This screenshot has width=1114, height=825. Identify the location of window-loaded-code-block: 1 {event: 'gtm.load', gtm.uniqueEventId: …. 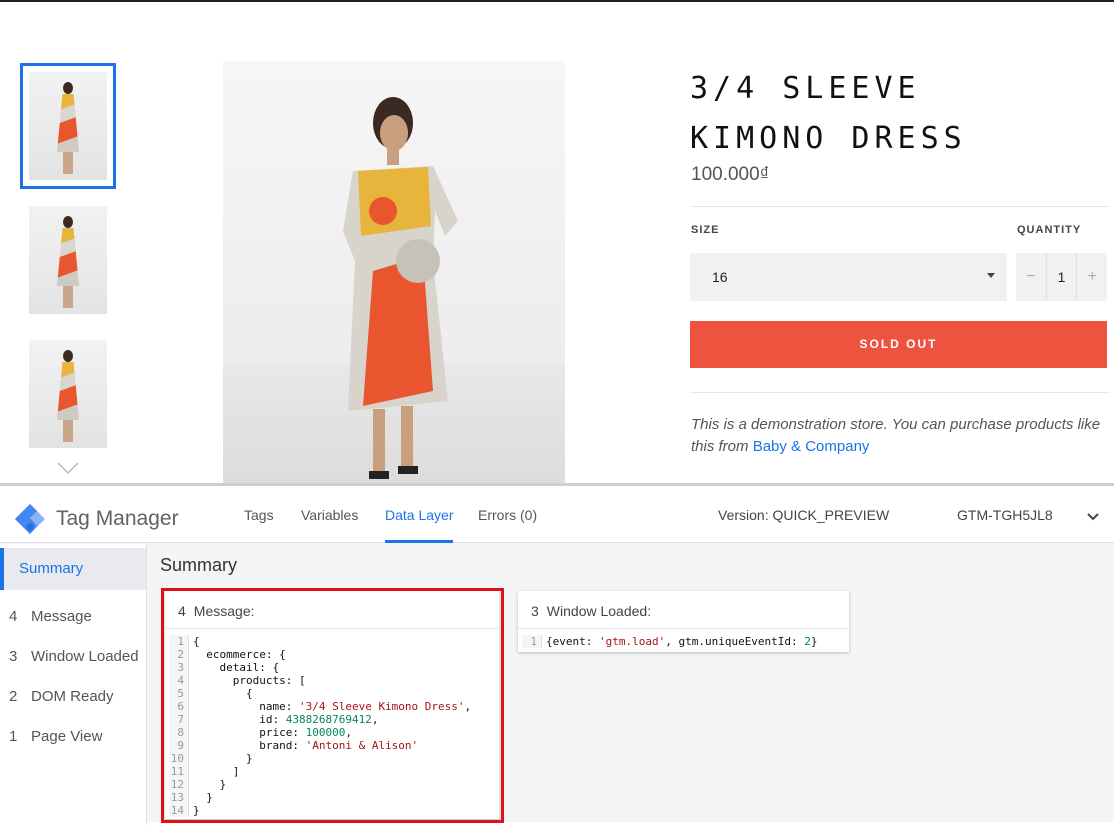
(670, 641).